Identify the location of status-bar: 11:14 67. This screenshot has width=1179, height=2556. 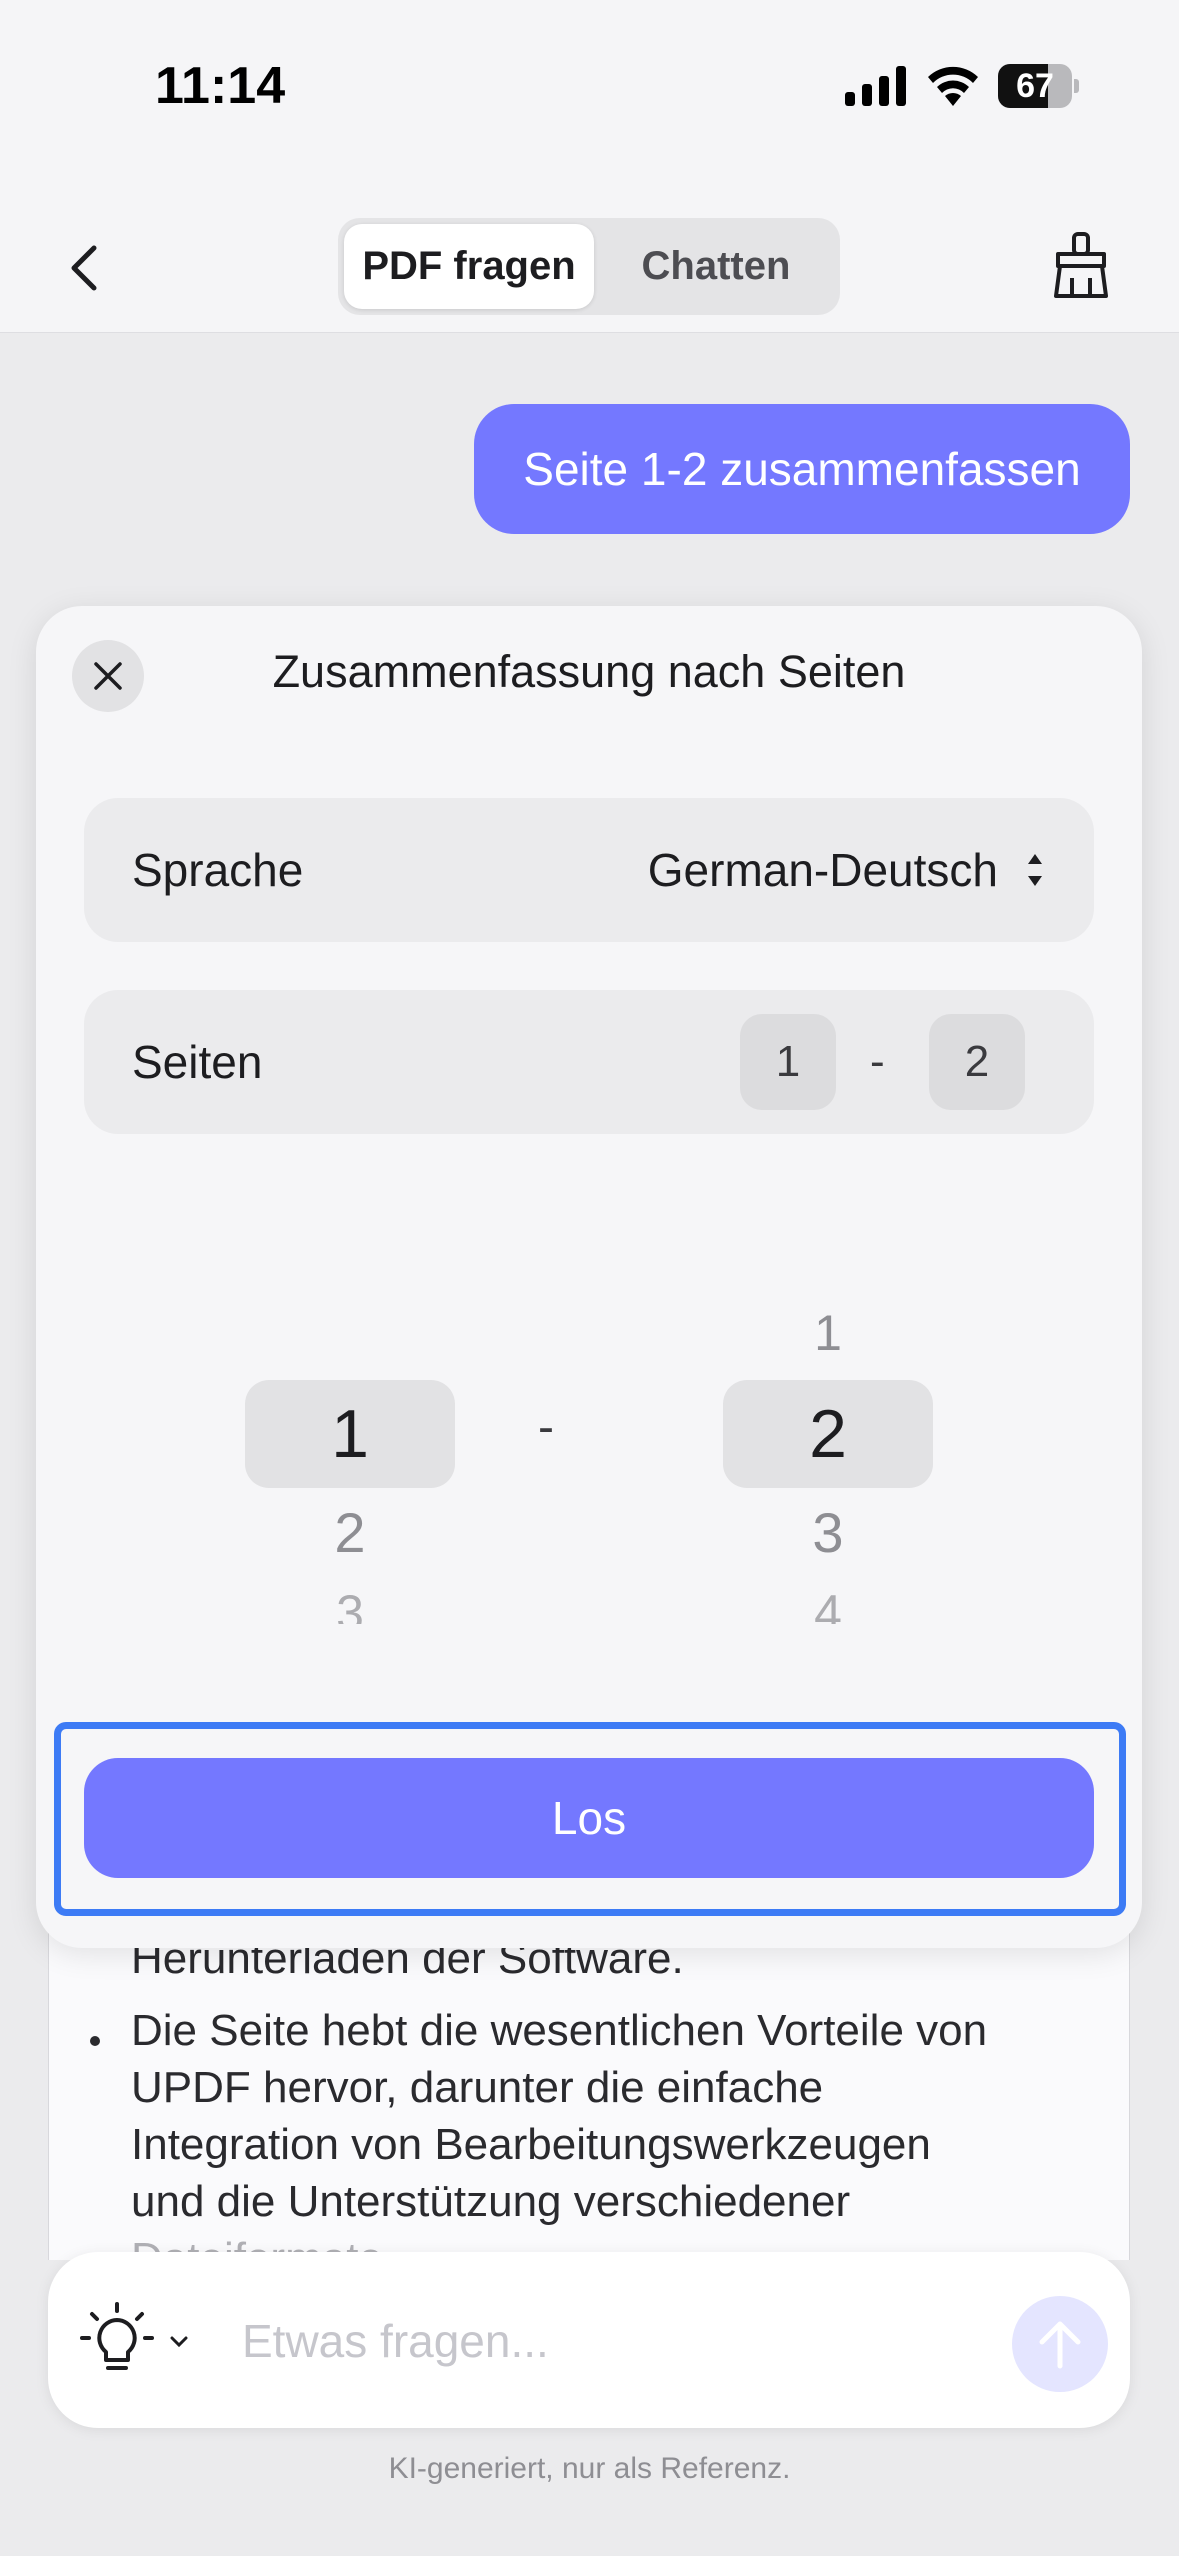
(589, 100).